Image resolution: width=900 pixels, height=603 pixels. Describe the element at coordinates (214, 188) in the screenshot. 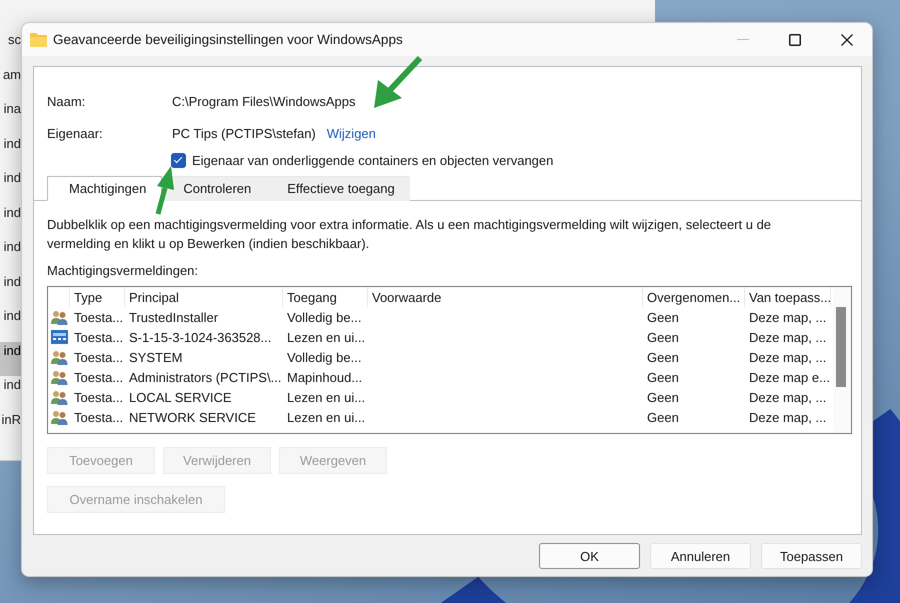

I see `tab: Controleren` at that location.